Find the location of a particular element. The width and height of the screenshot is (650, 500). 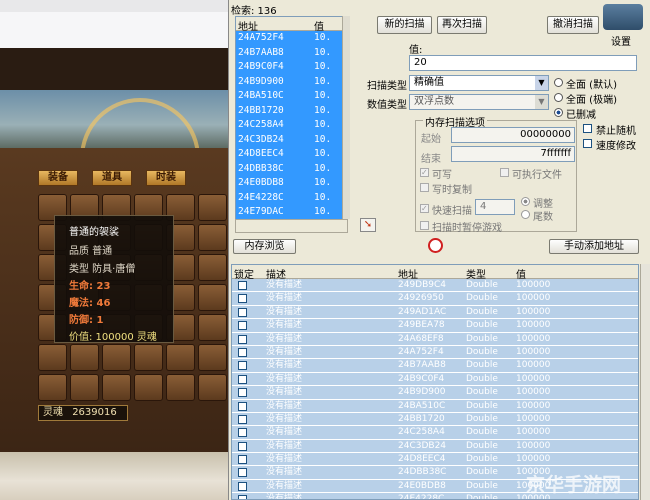

speedhack-checkbox is located at coordinates (587, 143).